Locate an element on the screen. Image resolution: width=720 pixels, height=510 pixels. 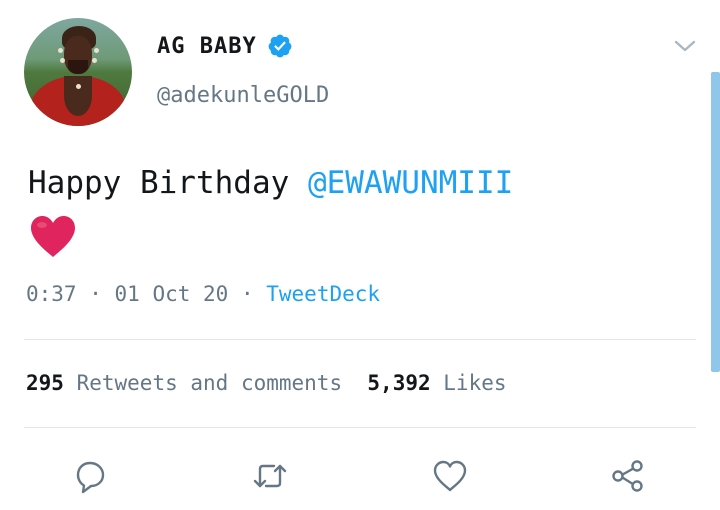
reply-icon is located at coordinates (90, 477).